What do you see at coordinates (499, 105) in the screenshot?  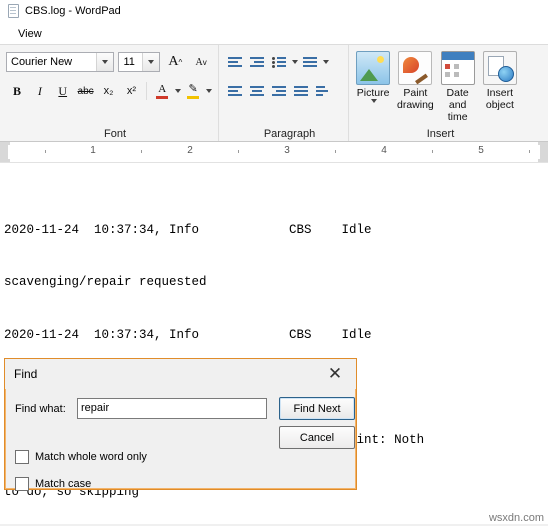 I see `insert-object-label-line2: object` at bounding box center [499, 105].